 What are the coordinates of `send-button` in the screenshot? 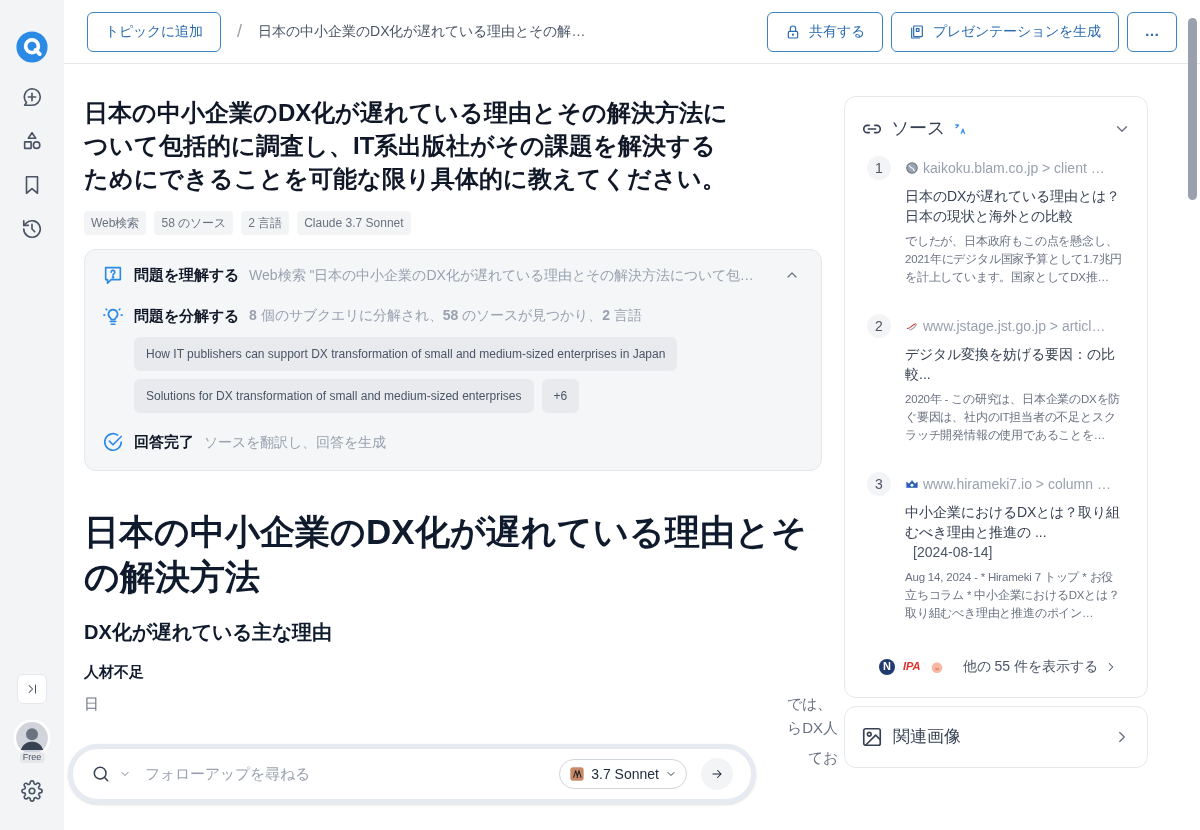 It's located at (717, 774).